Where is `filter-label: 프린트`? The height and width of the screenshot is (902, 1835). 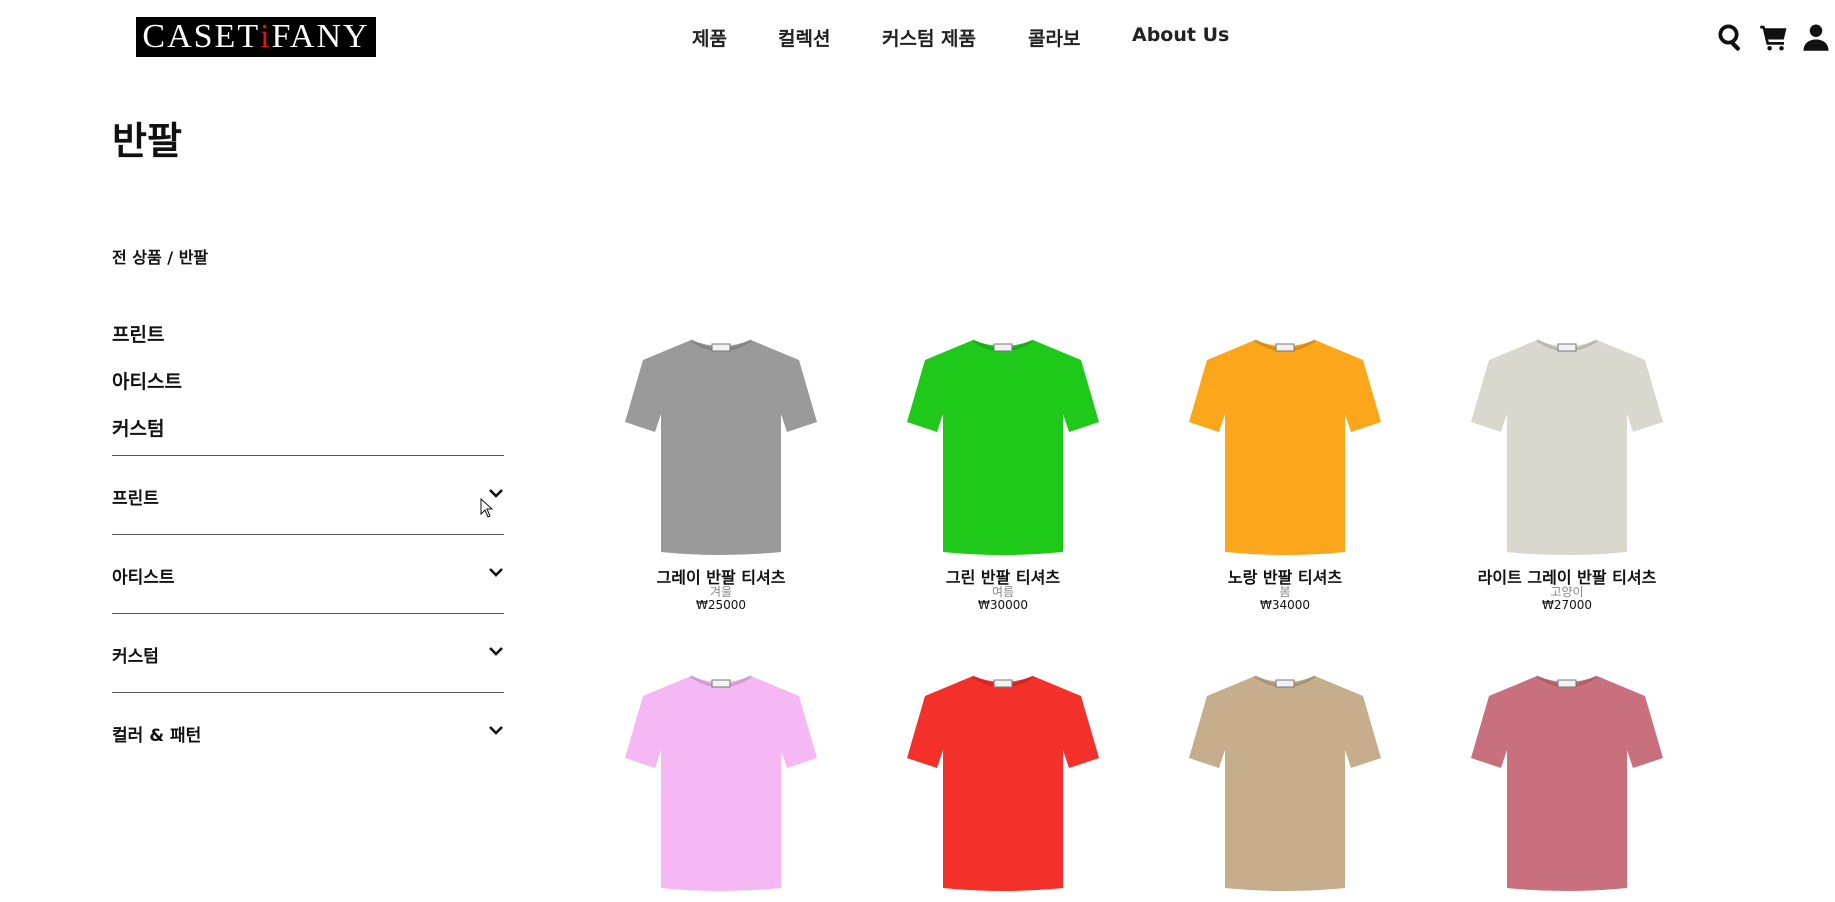 filter-label: 프린트 is located at coordinates (135, 499).